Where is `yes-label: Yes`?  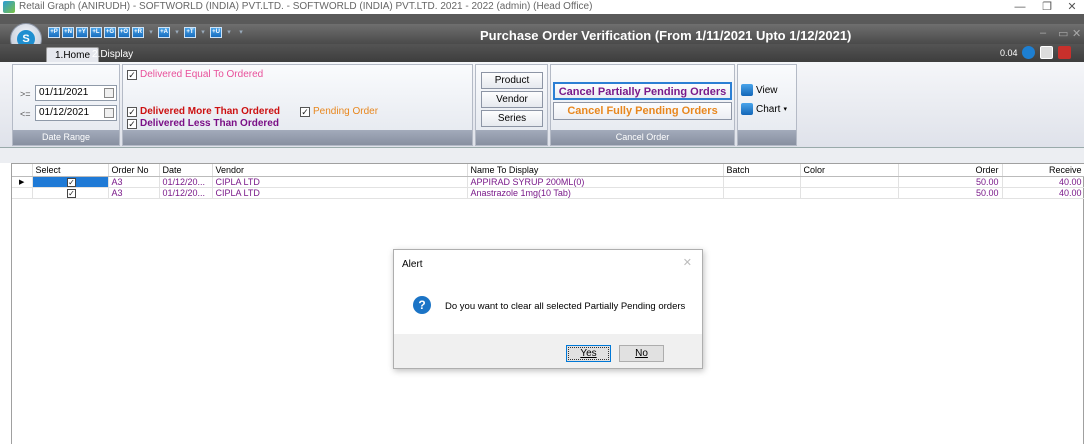 yes-label: Yes is located at coordinates (588, 353).